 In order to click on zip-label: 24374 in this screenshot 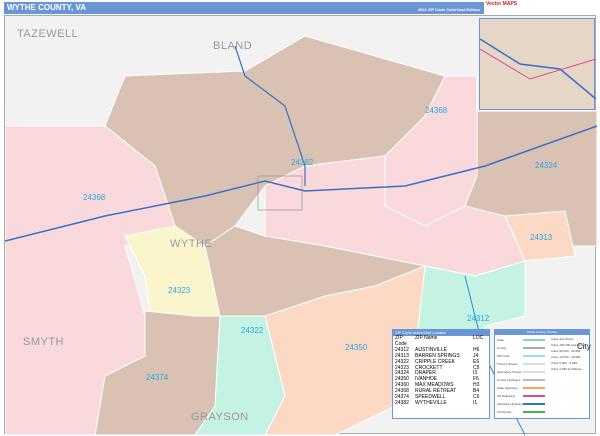, I will do `click(157, 377)`.